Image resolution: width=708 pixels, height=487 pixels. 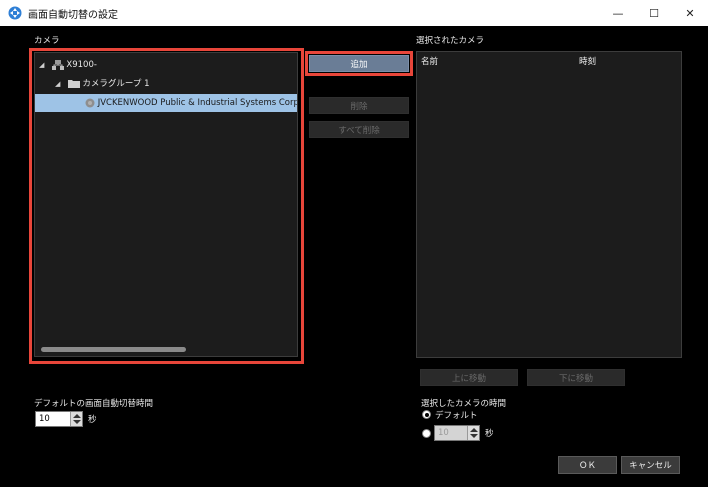 I want to click on close-button: ✕, so click(x=690, y=13).